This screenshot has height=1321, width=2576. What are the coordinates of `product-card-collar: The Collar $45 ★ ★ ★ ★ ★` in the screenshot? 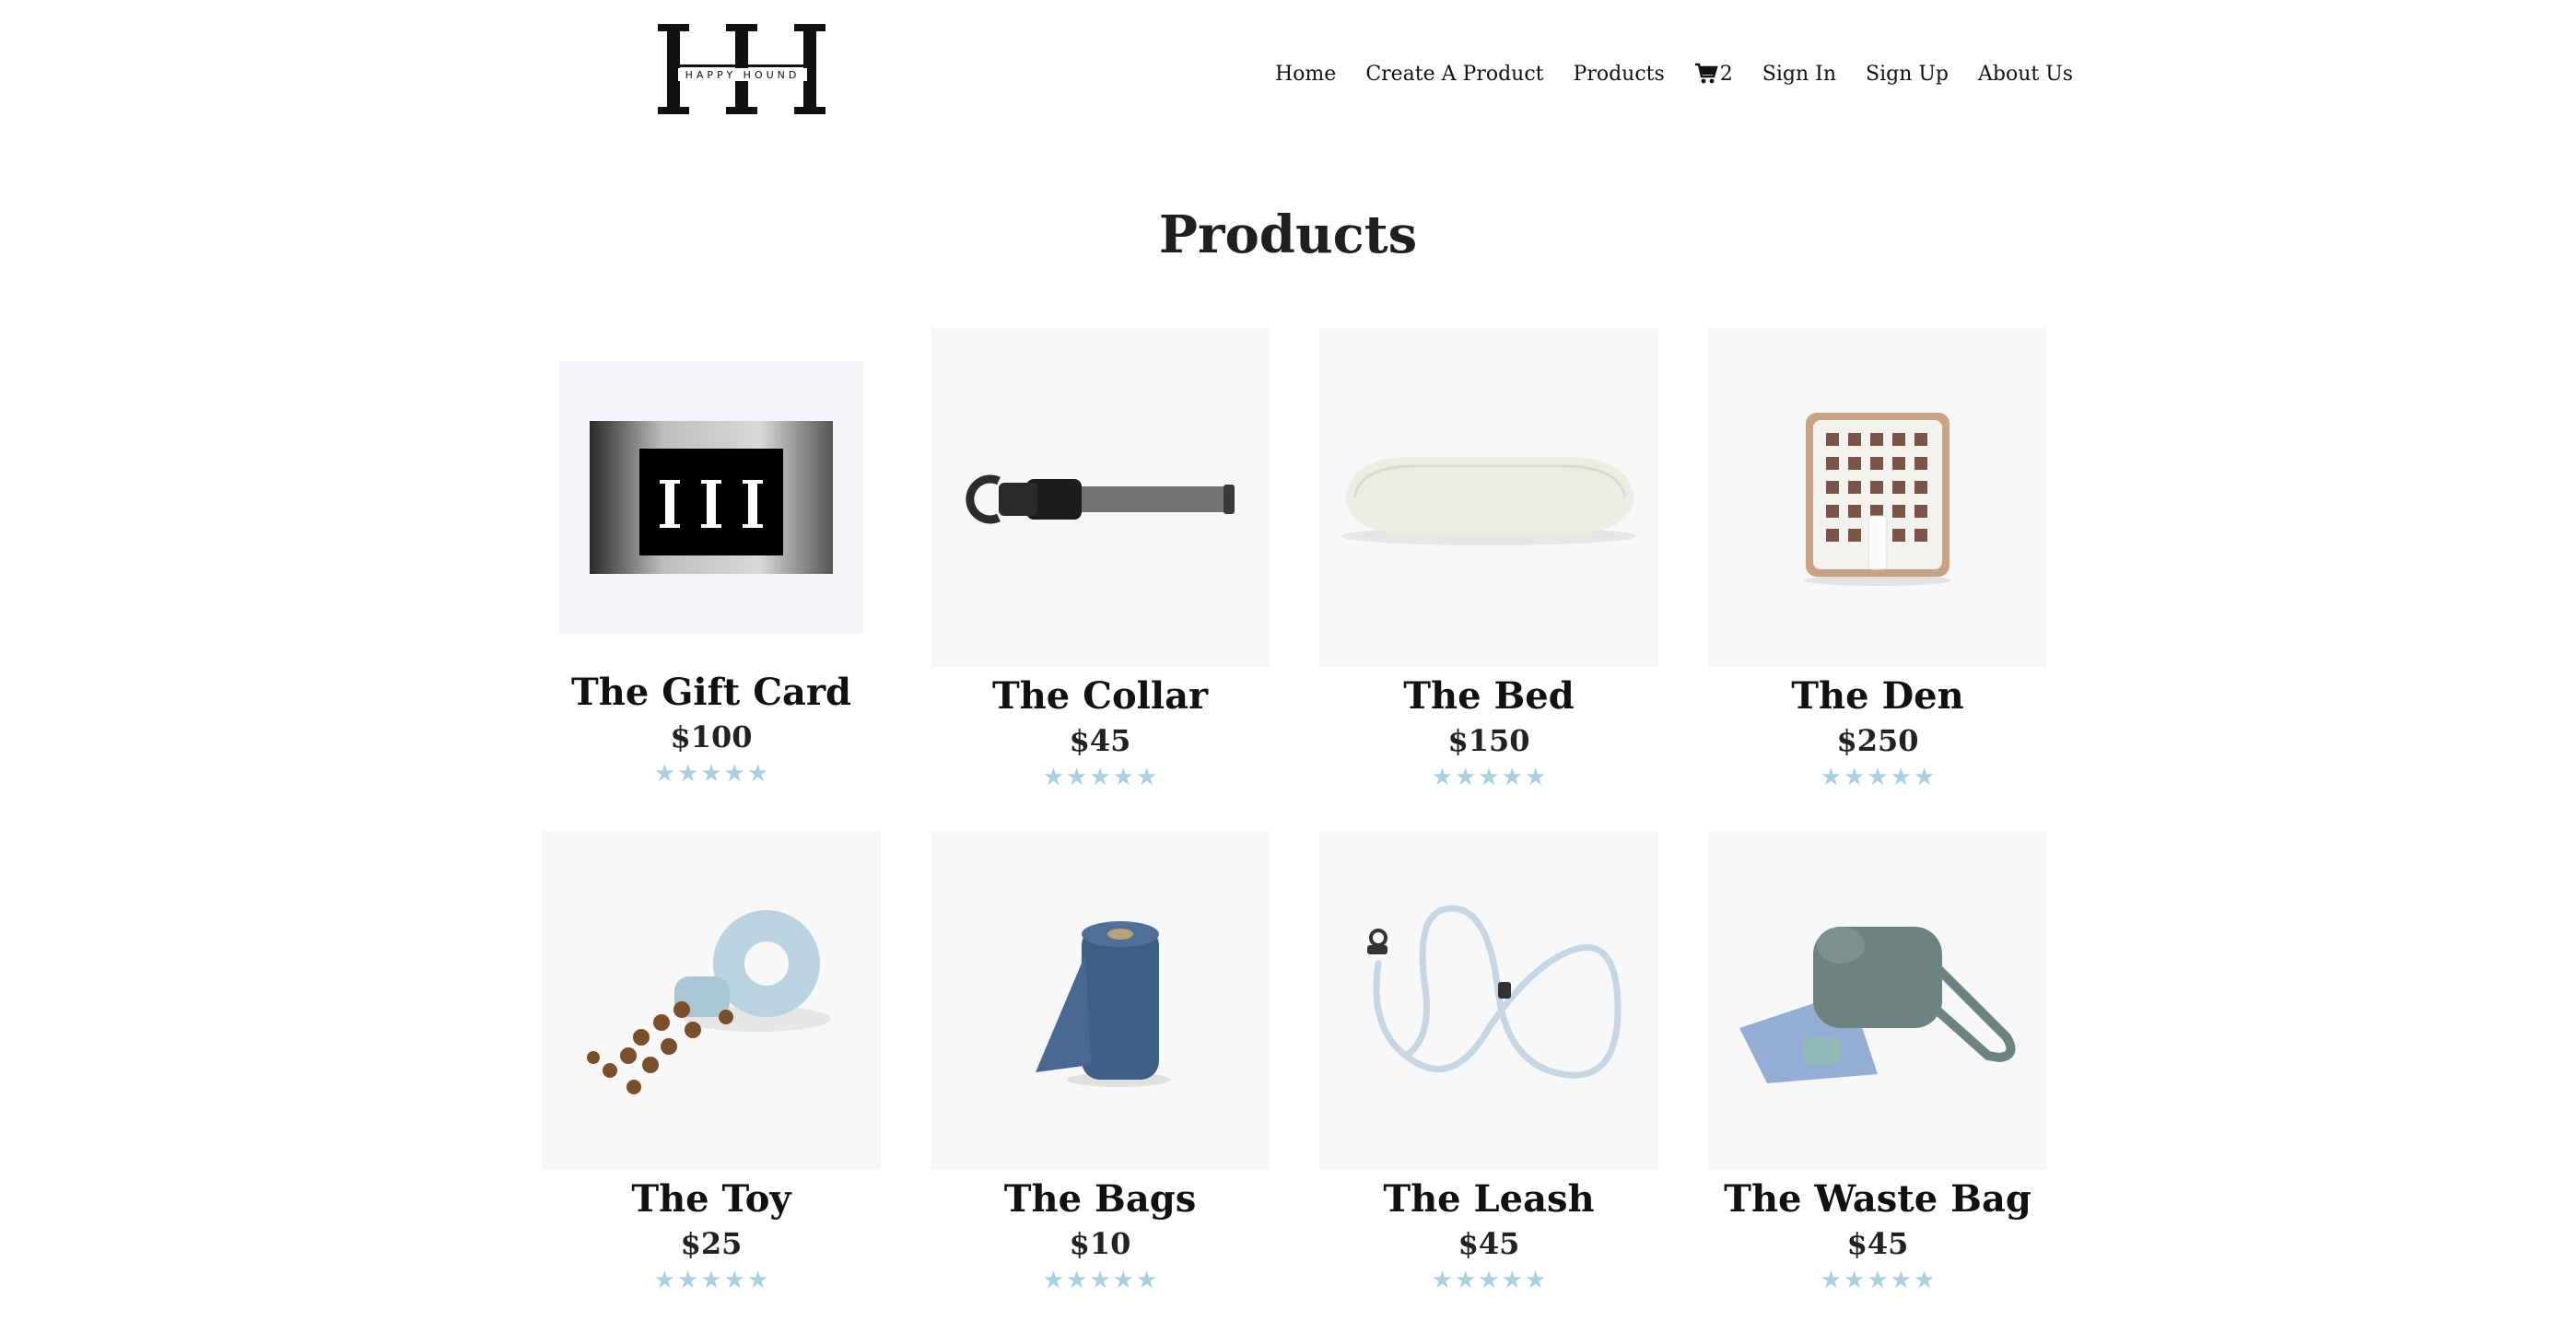 It's located at (1100, 559).